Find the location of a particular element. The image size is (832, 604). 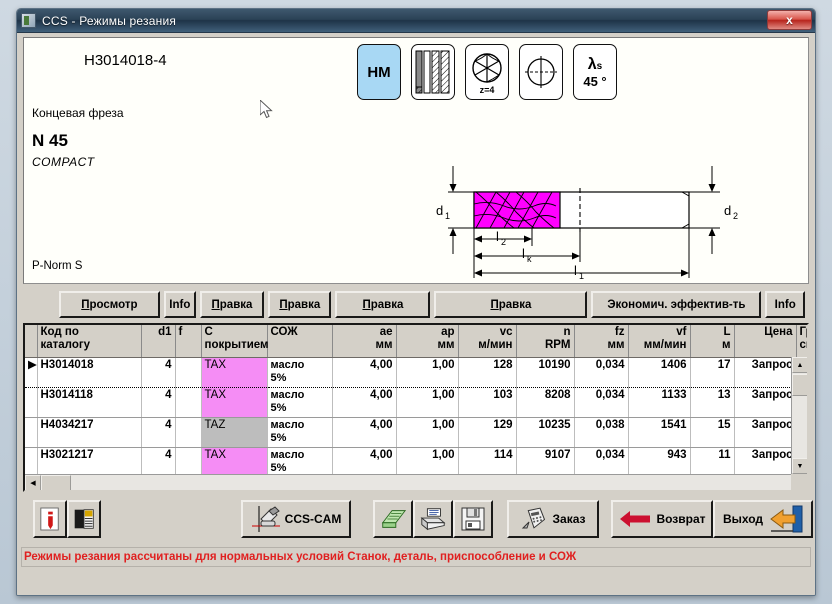

cell-catalog-code: H3014018 is located at coordinates (89, 372).